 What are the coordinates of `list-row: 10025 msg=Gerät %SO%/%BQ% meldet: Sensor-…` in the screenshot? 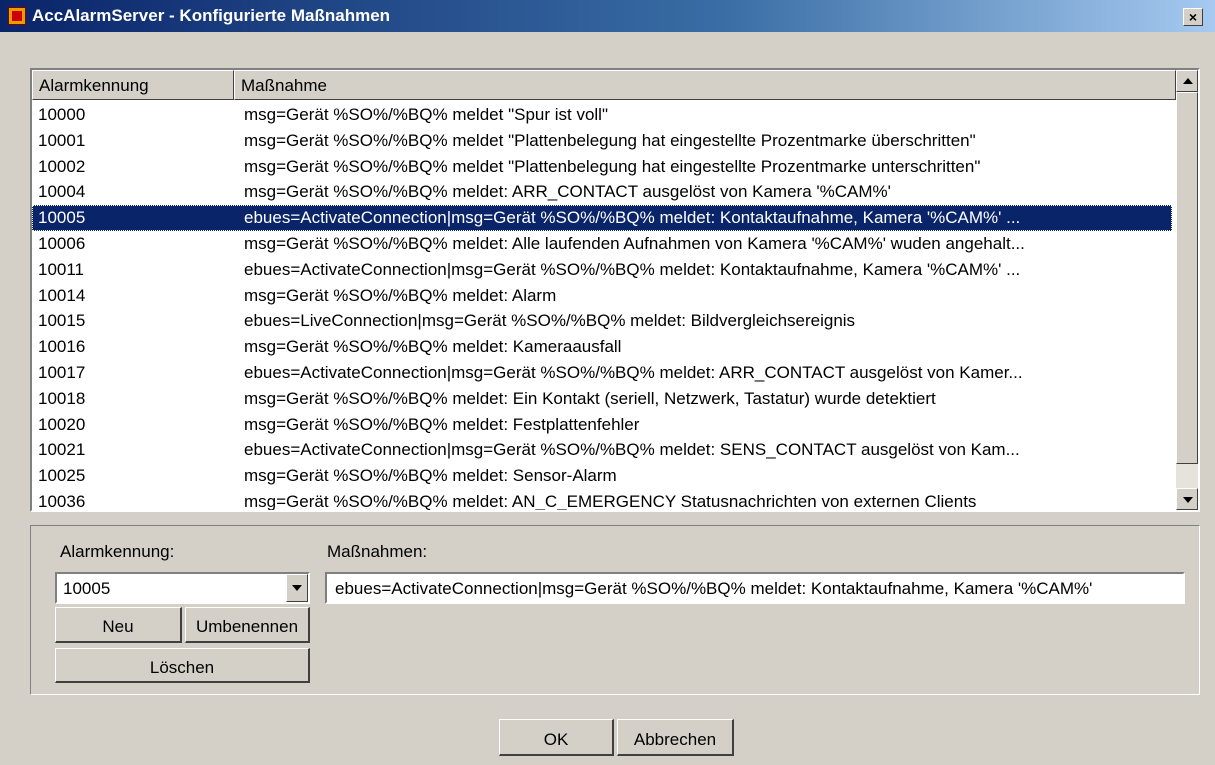 It's located at (602, 476).